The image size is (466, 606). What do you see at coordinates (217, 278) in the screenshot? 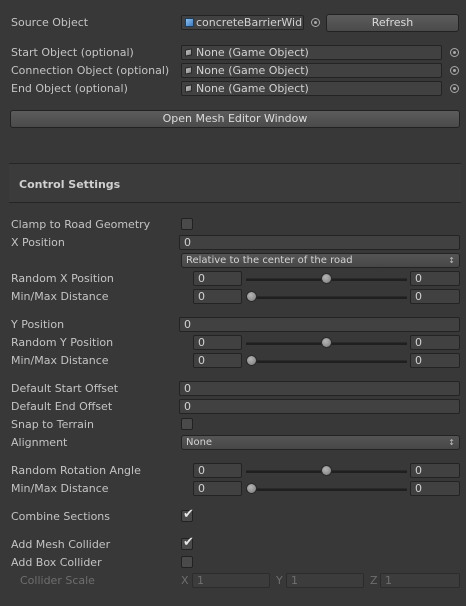
I see `random-x-min-input: 0` at bounding box center [217, 278].